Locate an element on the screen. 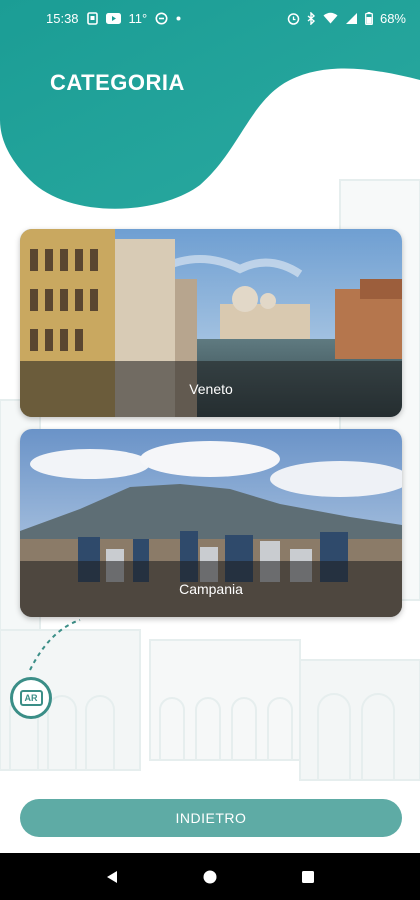 This screenshot has width=420, height=900. home-icon is located at coordinates (210, 877).